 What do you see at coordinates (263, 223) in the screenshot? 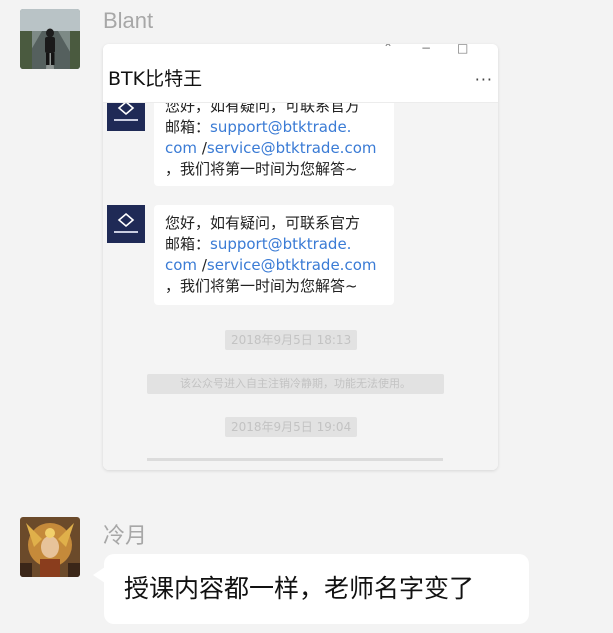
I see `bubble-line: 您好，如有疑问，可联系官方` at bounding box center [263, 223].